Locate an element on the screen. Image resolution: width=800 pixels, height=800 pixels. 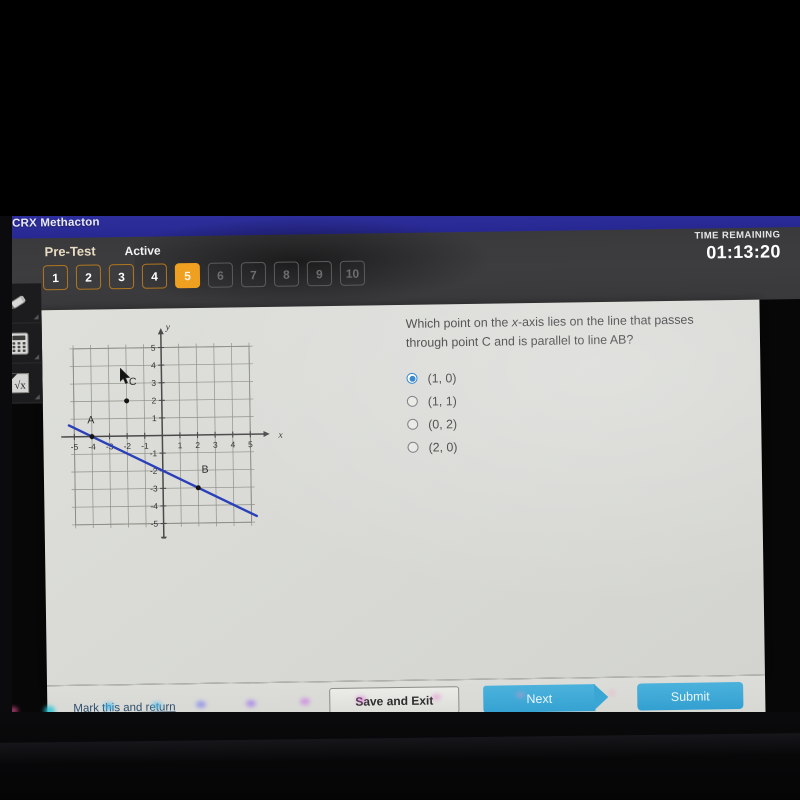
next-button: Next is located at coordinates (539, 698).